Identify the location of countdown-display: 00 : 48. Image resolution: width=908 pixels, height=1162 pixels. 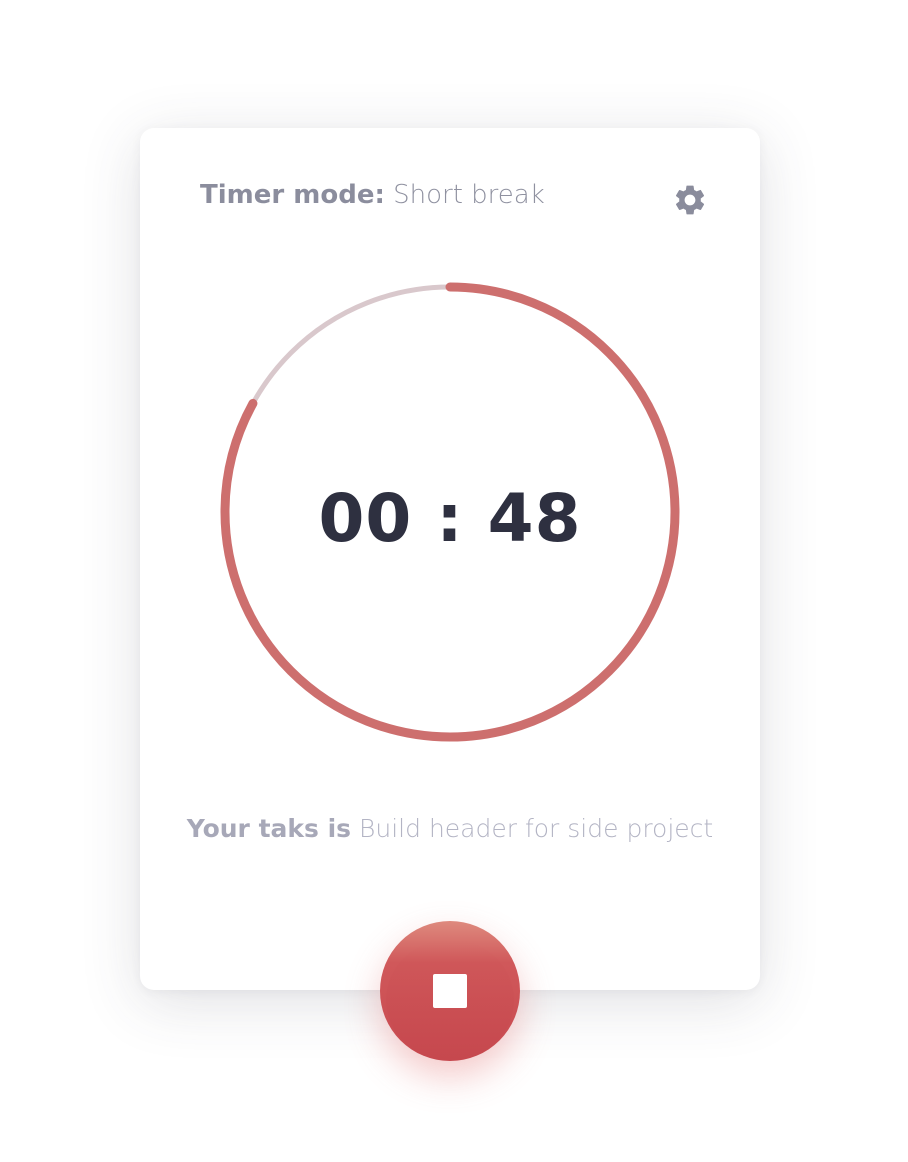
(450, 518).